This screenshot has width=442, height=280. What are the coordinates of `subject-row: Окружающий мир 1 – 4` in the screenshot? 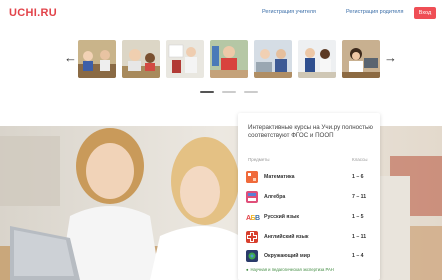 It's located at (310, 257).